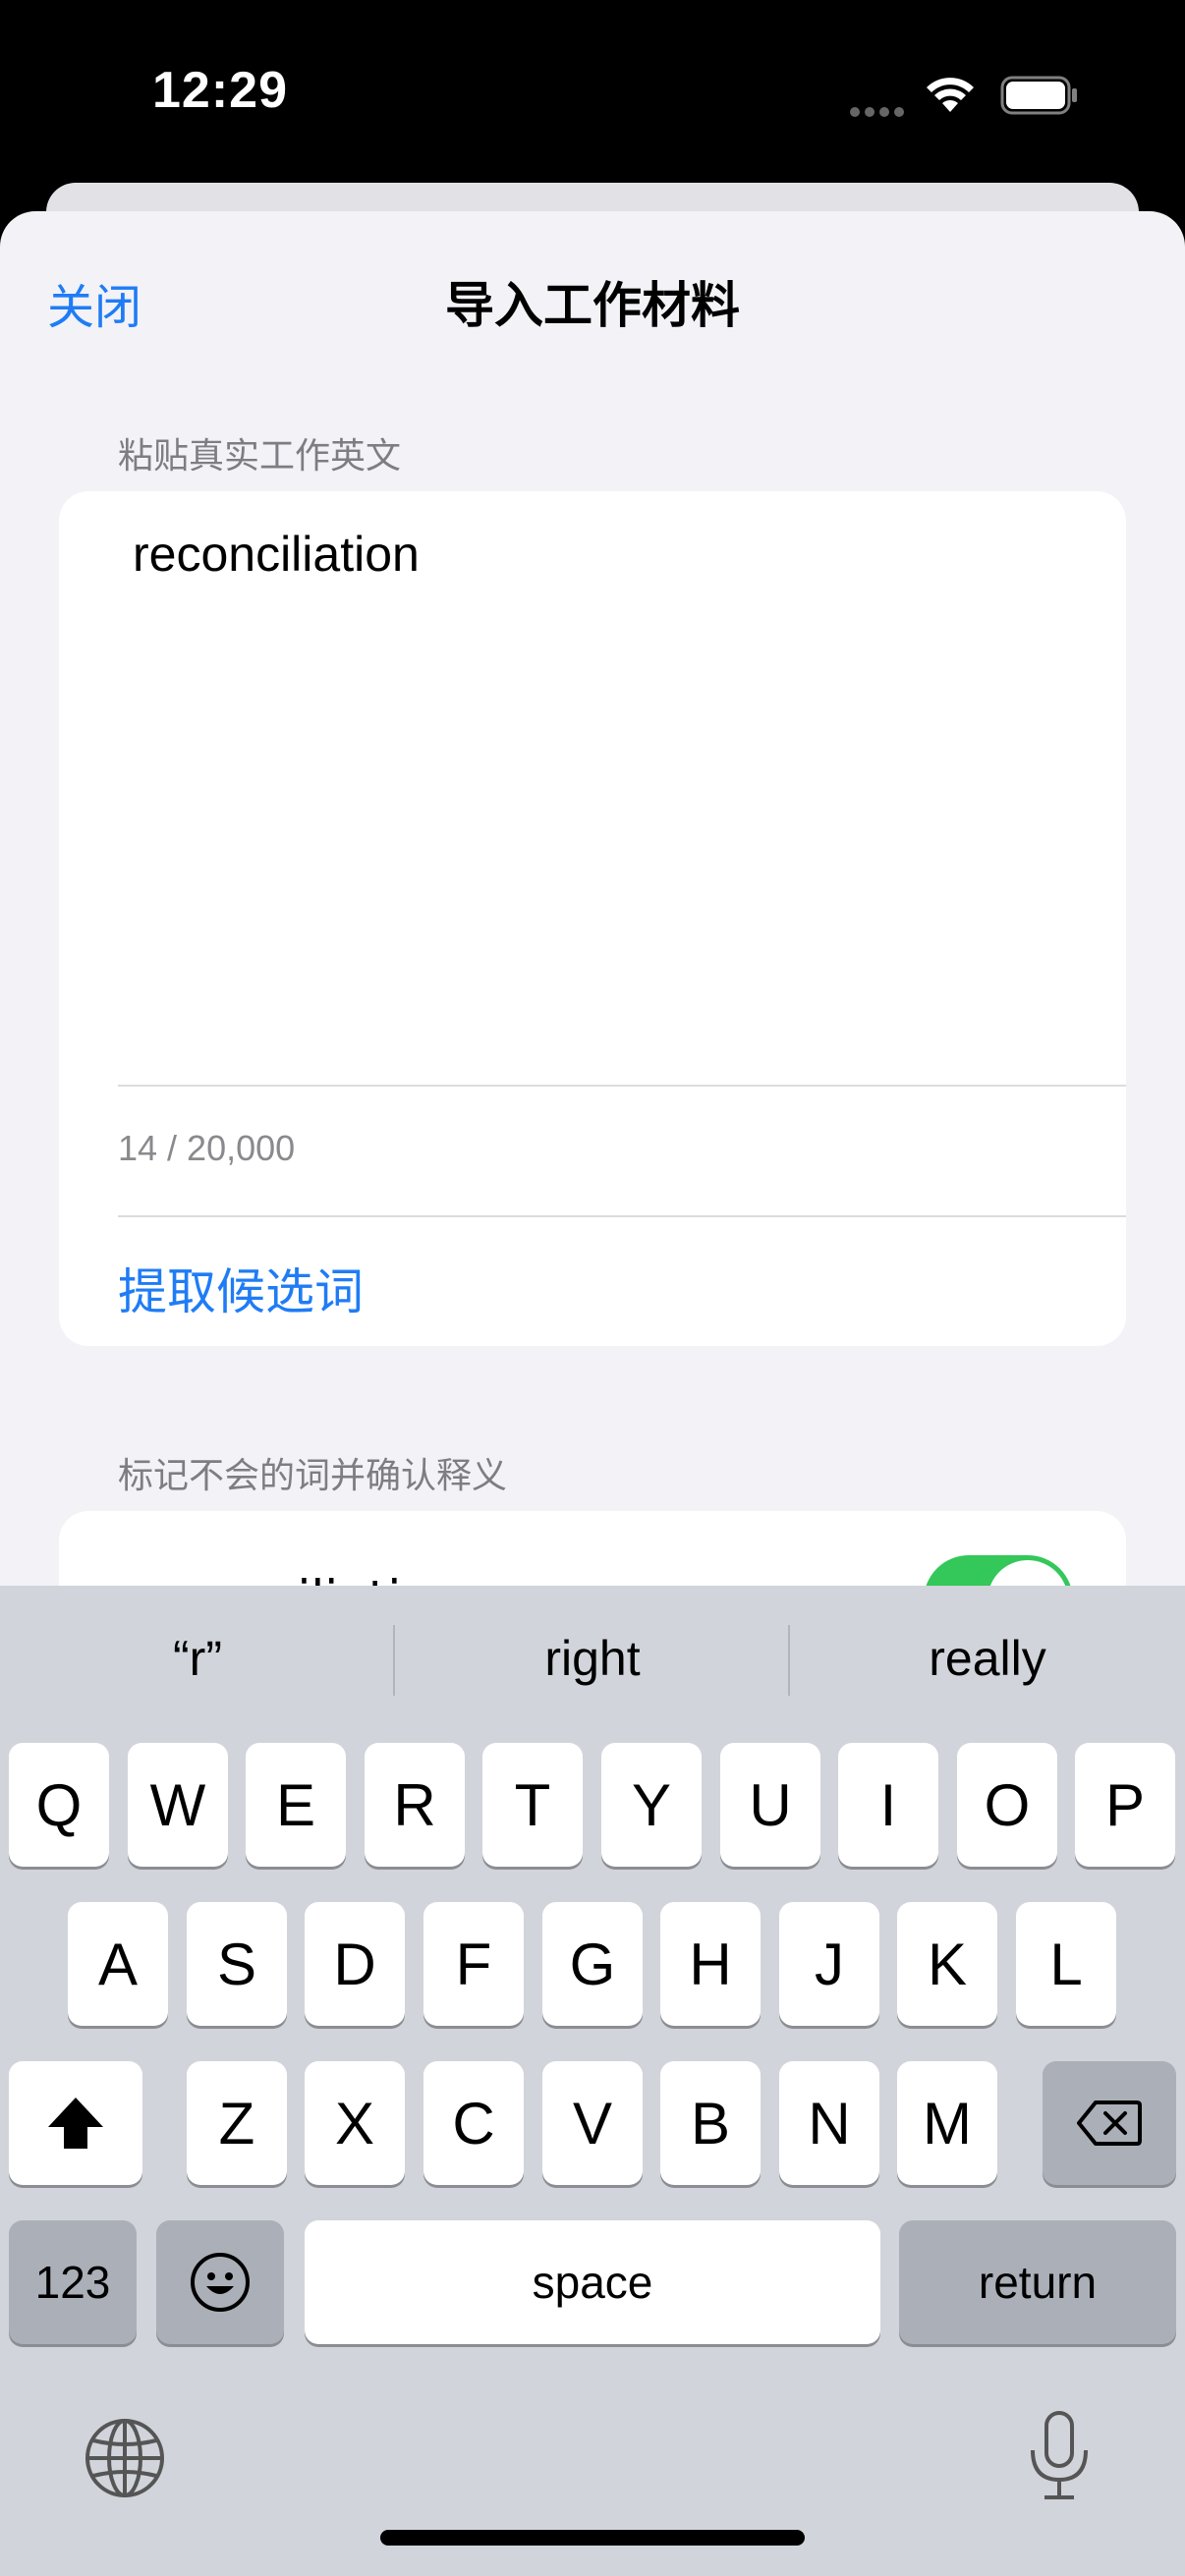 The height and width of the screenshot is (2576, 1185). I want to click on key-g: G, so click(592, 1964).